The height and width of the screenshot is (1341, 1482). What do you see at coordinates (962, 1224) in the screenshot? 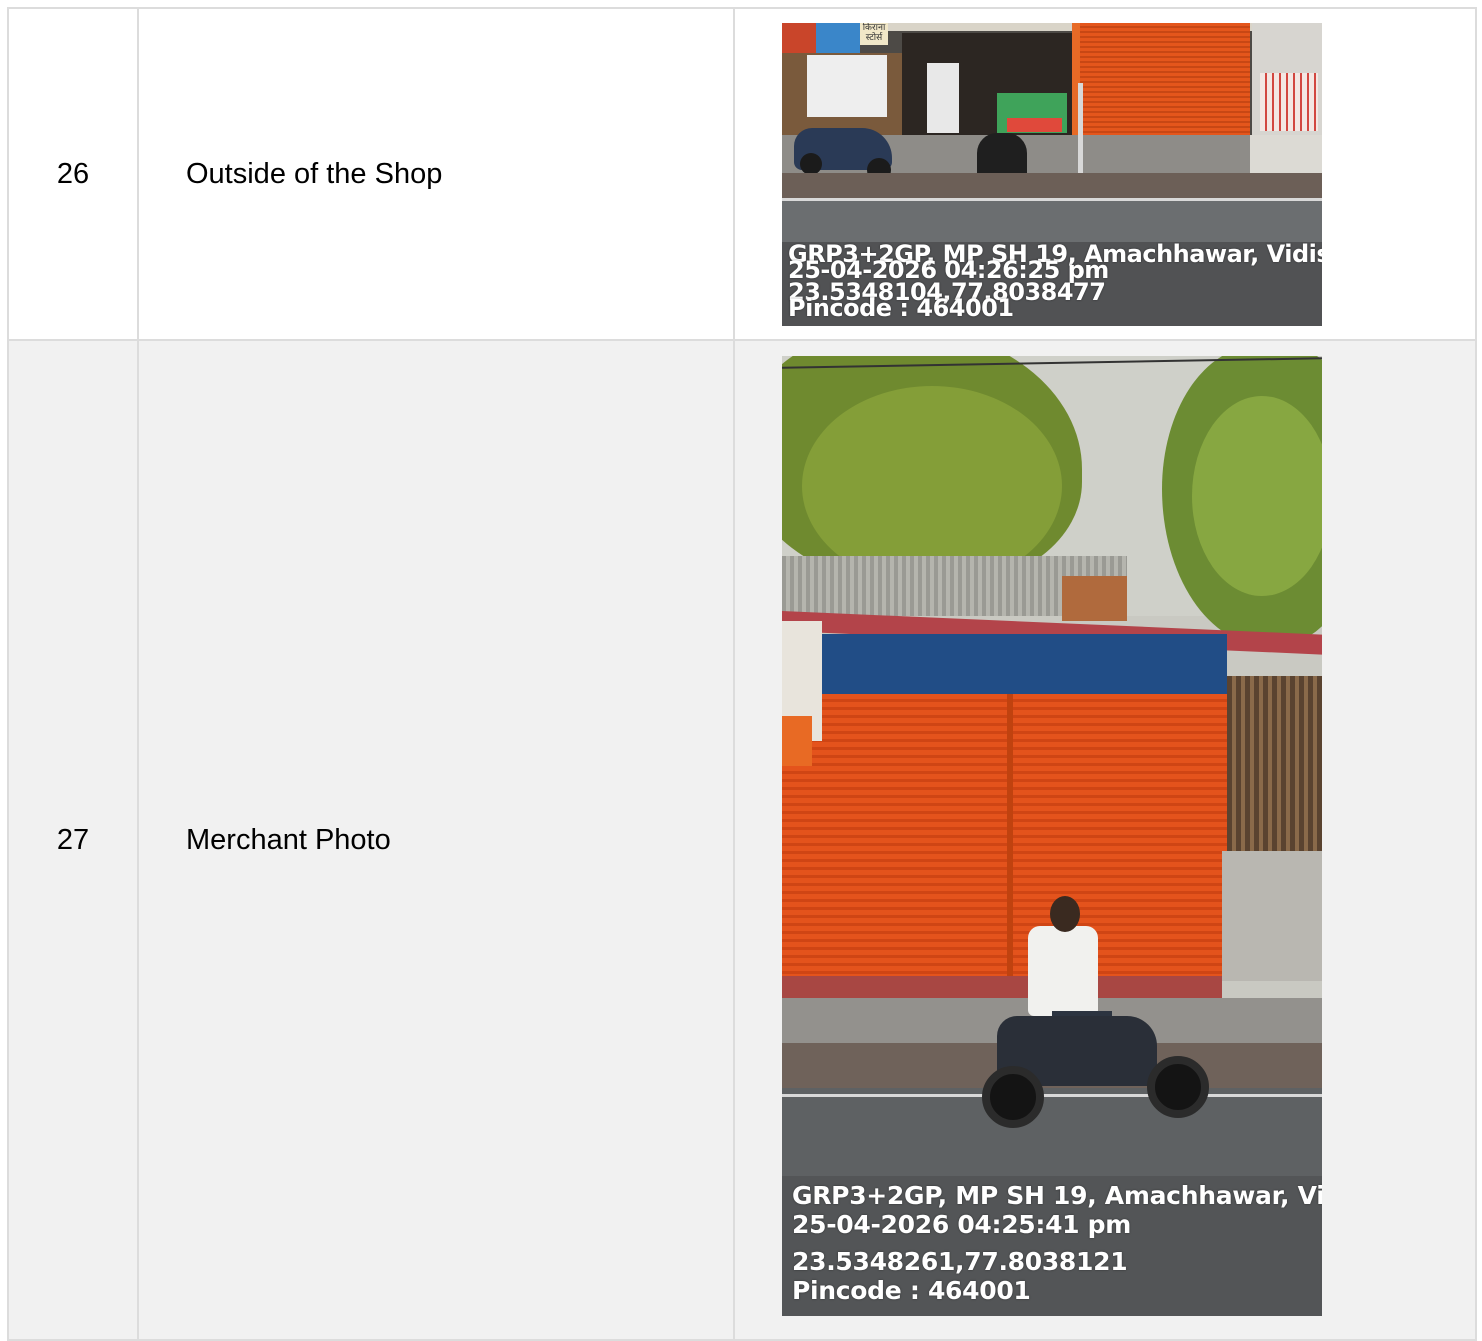
I see `geotag-datetime: 25-04-2026 04:25:41 pm` at bounding box center [962, 1224].